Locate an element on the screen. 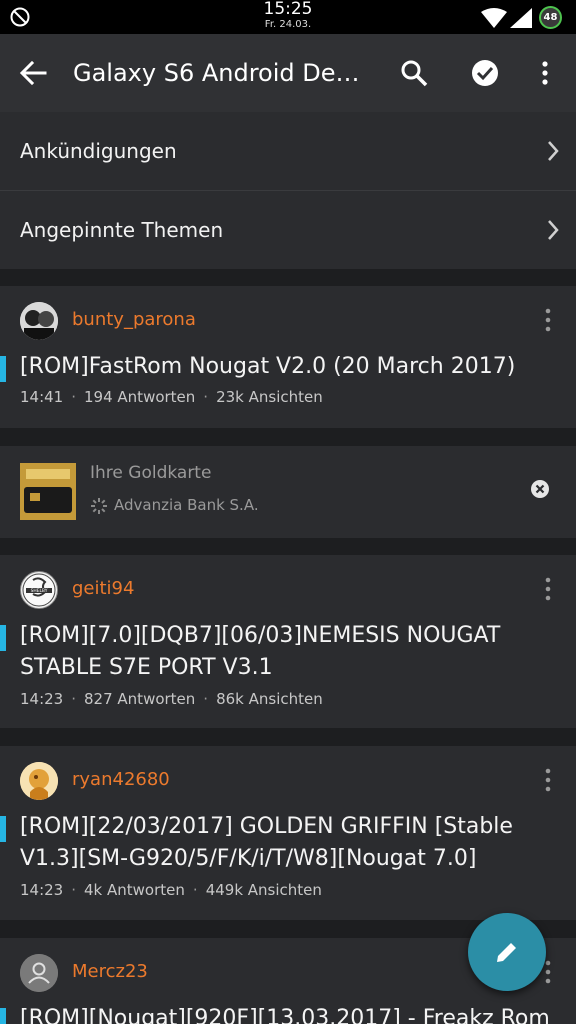 This screenshot has height=1024, width=576. avatar-logo-text: SHELBY is located at coordinates (39, 591).